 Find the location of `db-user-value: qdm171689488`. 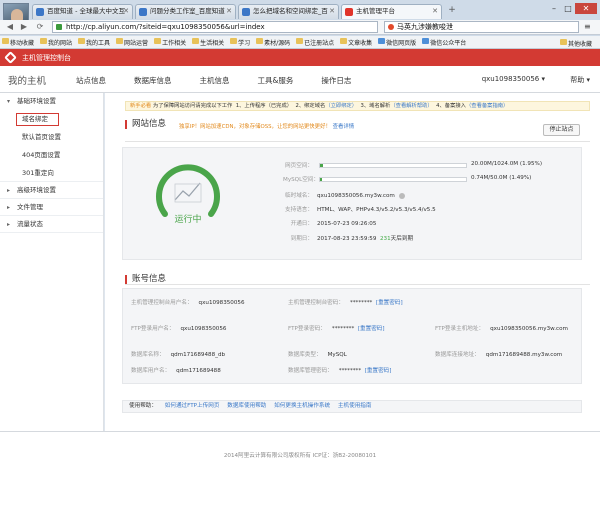

db-user-value: qdm171689488 is located at coordinates (198, 371).